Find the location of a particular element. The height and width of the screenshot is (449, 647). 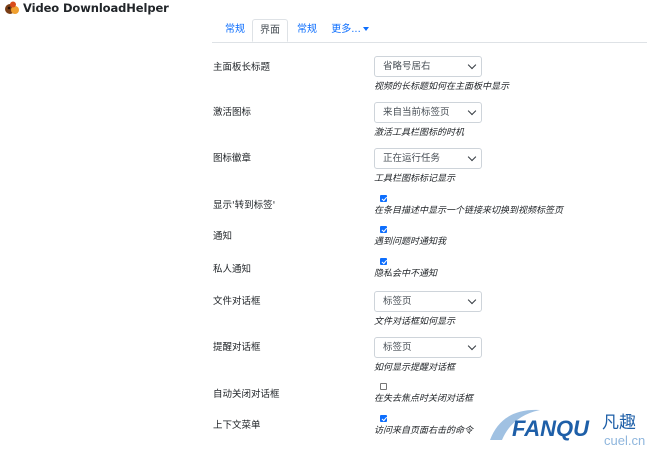

title-position-value: 省略号居右 is located at coordinates (407, 66).